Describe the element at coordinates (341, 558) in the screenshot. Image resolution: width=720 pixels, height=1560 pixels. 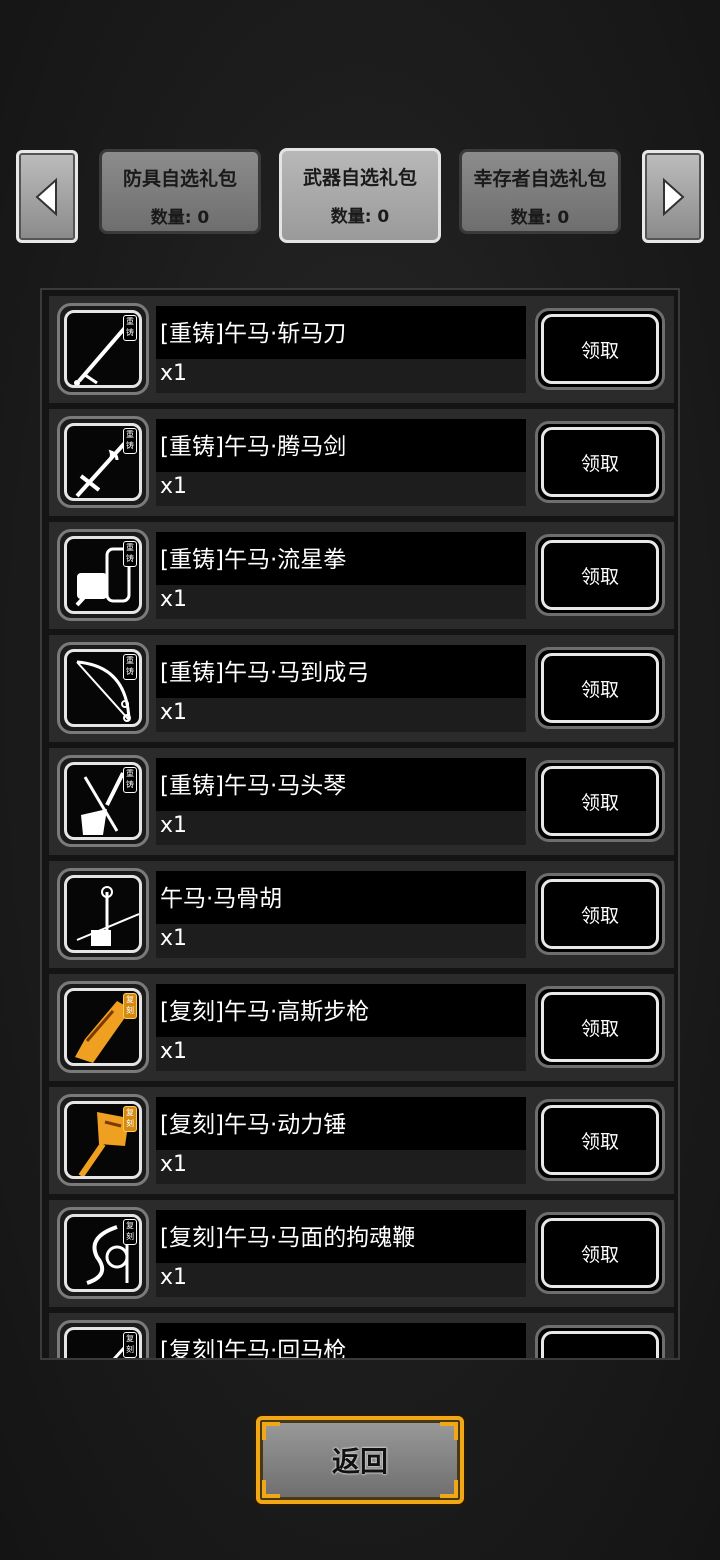
I see `item-name: [重铸]午马·流星拳` at that location.